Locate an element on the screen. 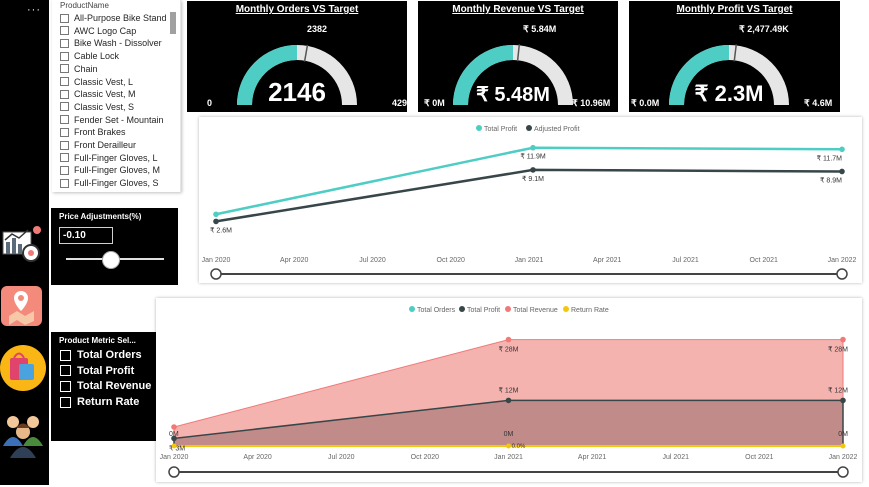 The width and height of the screenshot is (869, 487). slicer-option: Full-Finger Gloves, L is located at coordinates (109, 158).